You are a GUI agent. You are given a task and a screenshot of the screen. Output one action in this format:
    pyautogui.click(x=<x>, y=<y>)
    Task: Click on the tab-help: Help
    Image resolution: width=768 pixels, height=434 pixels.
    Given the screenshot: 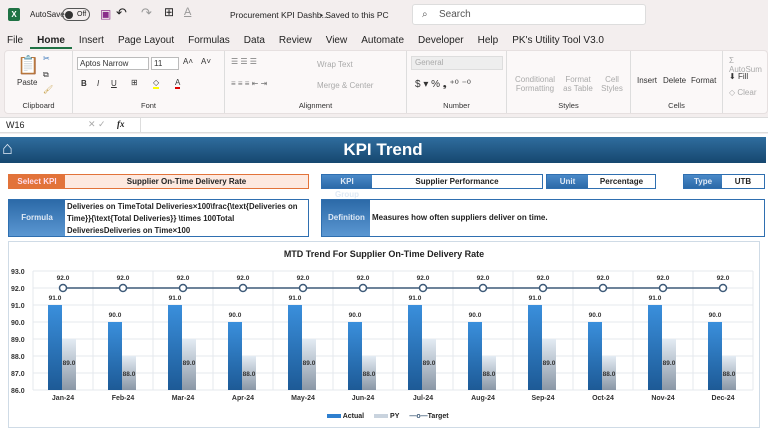 What is the action you would take?
    pyautogui.click(x=488, y=41)
    